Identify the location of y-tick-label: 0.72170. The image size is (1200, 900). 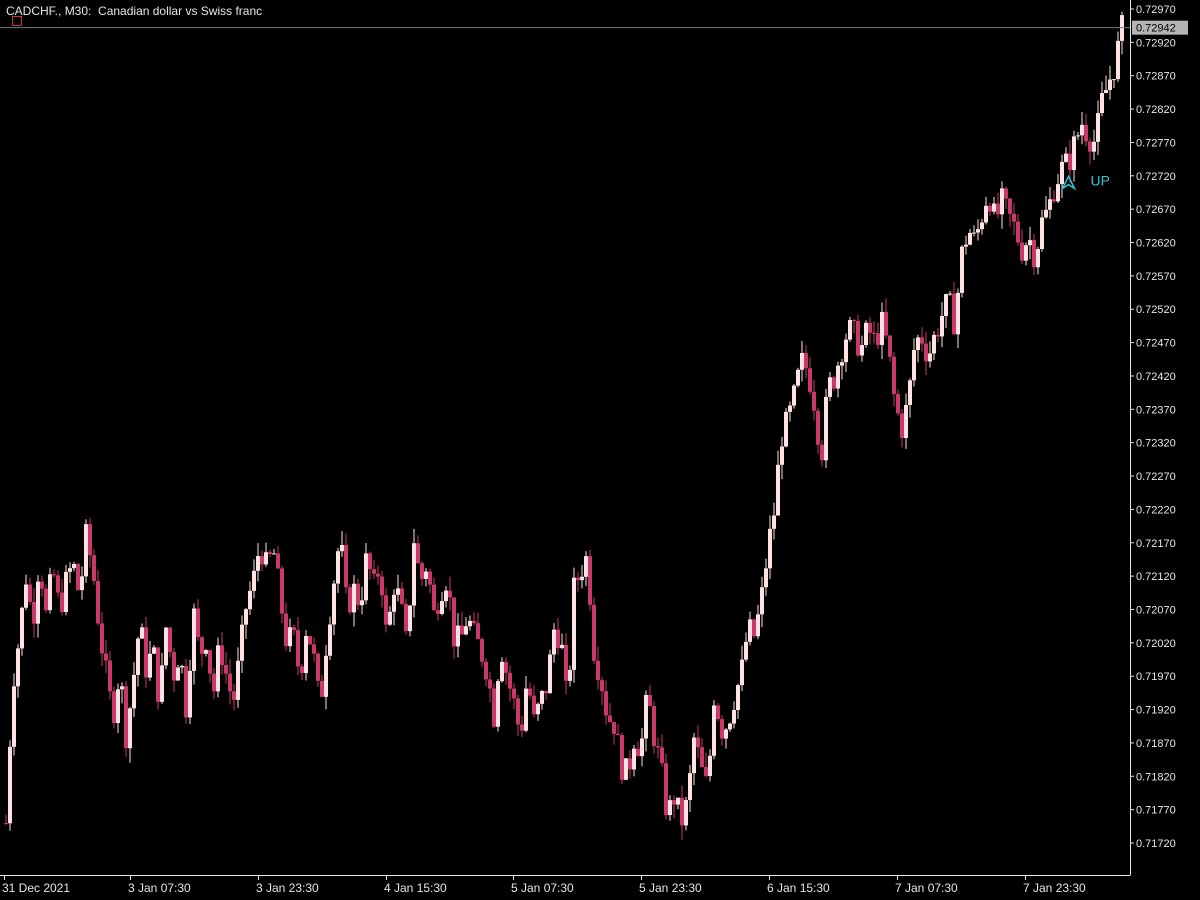
(1156, 544).